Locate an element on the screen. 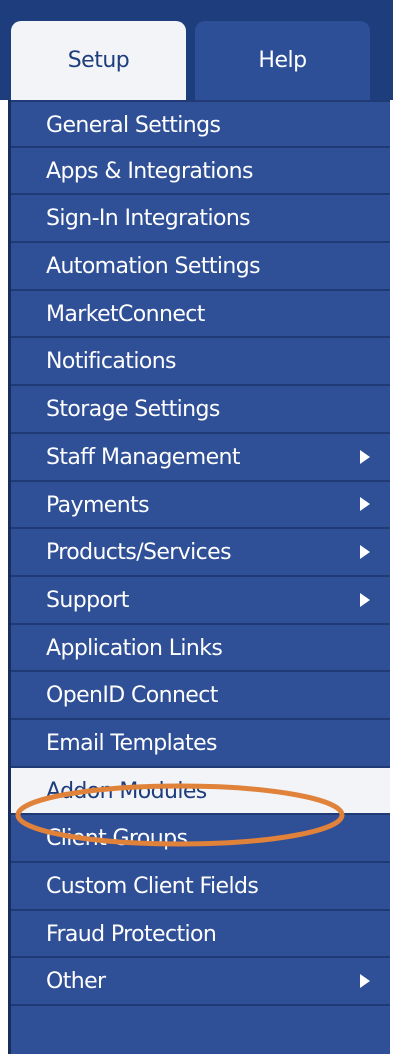  menu-item-storage-settings: Storage Settings is located at coordinates (200, 410).